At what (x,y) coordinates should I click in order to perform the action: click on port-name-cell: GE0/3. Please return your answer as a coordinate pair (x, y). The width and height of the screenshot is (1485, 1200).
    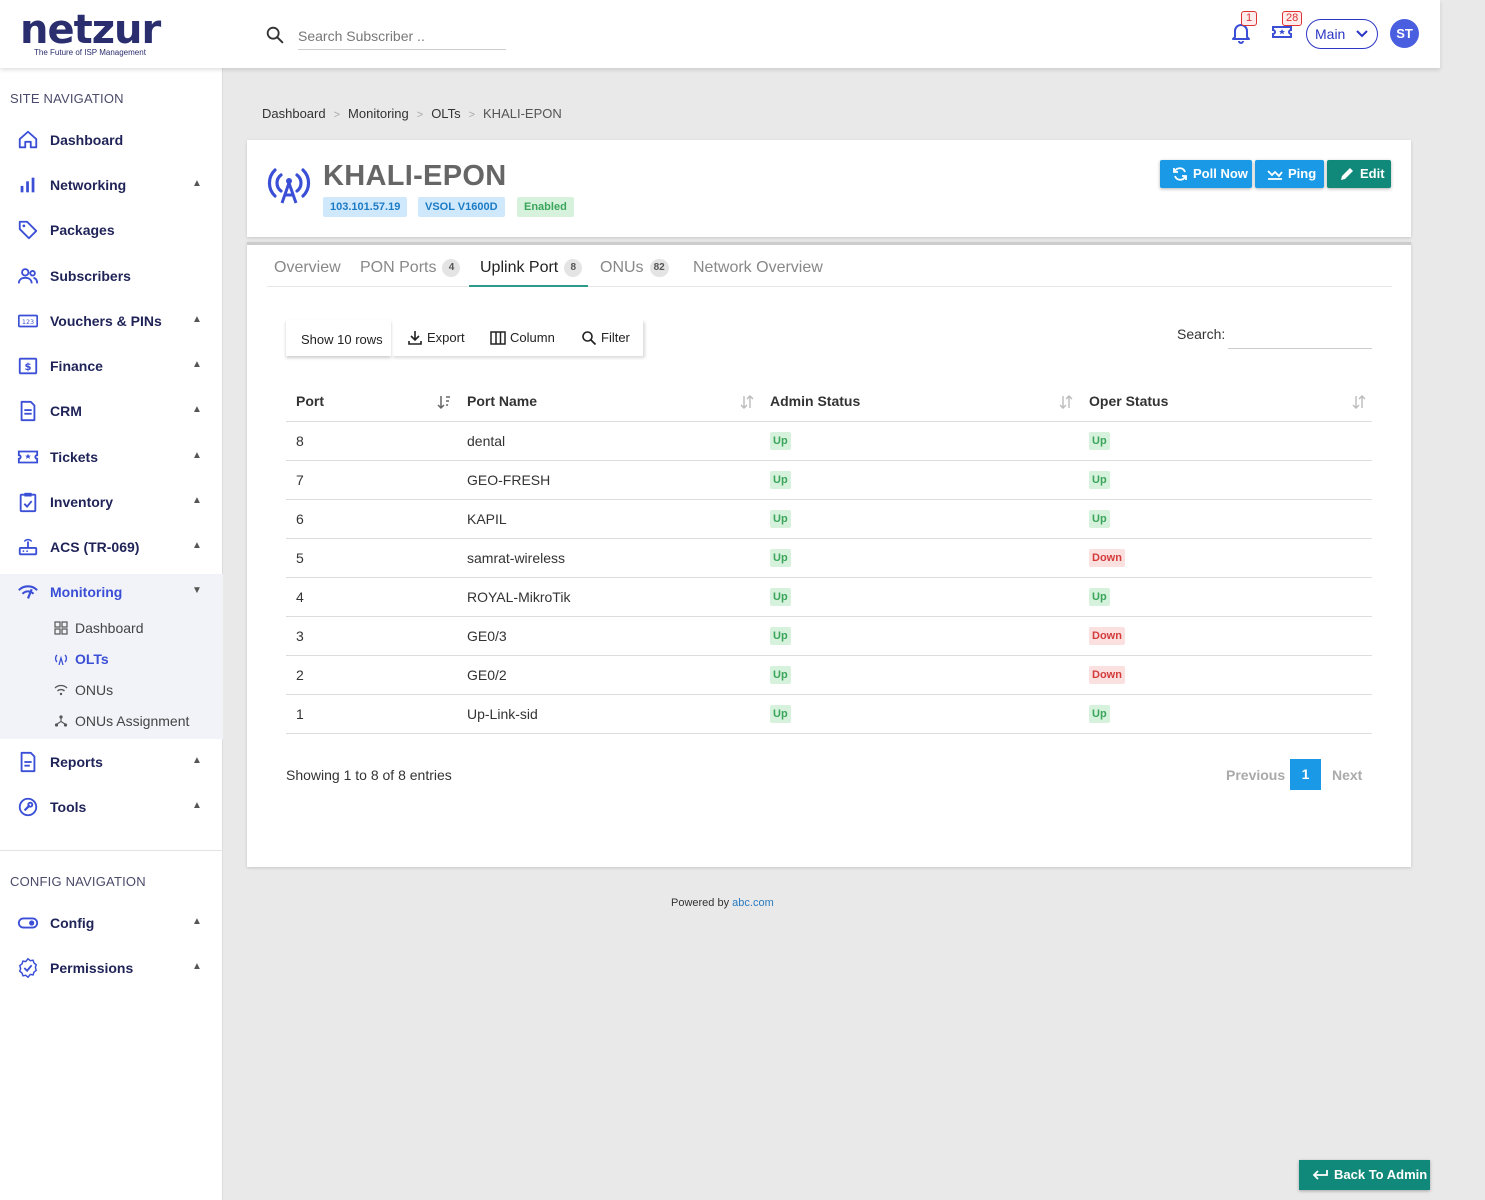
    Looking at the image, I should click on (608, 636).